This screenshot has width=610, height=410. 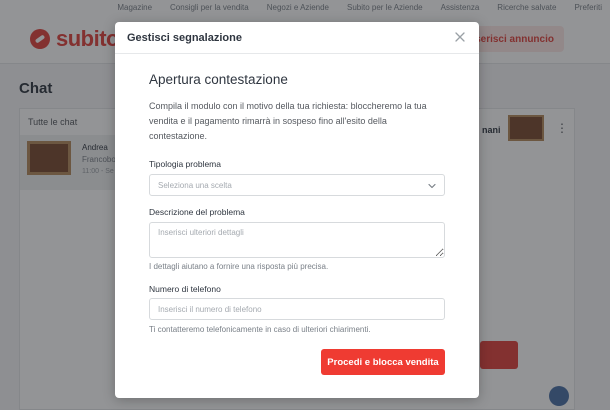 What do you see at coordinates (297, 309) in the screenshot?
I see `phone-input` at bounding box center [297, 309].